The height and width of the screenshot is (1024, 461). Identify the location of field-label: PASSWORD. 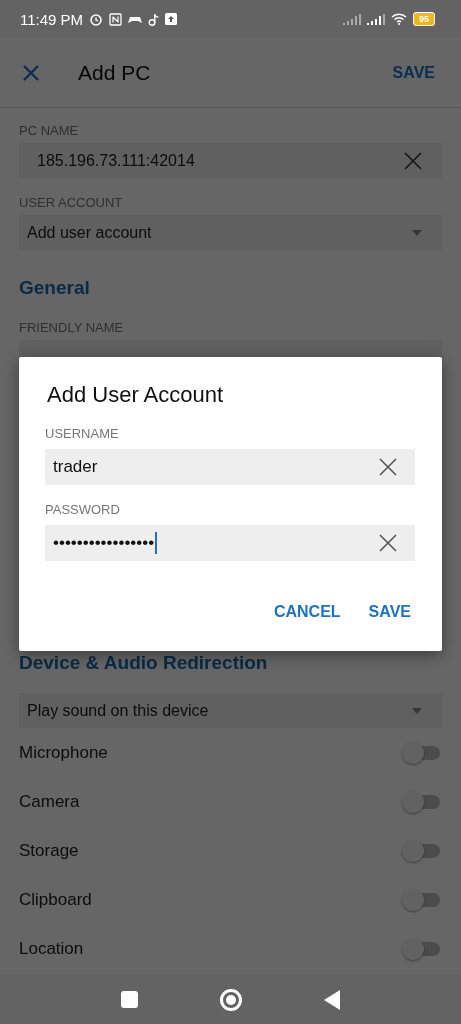
(83, 510).